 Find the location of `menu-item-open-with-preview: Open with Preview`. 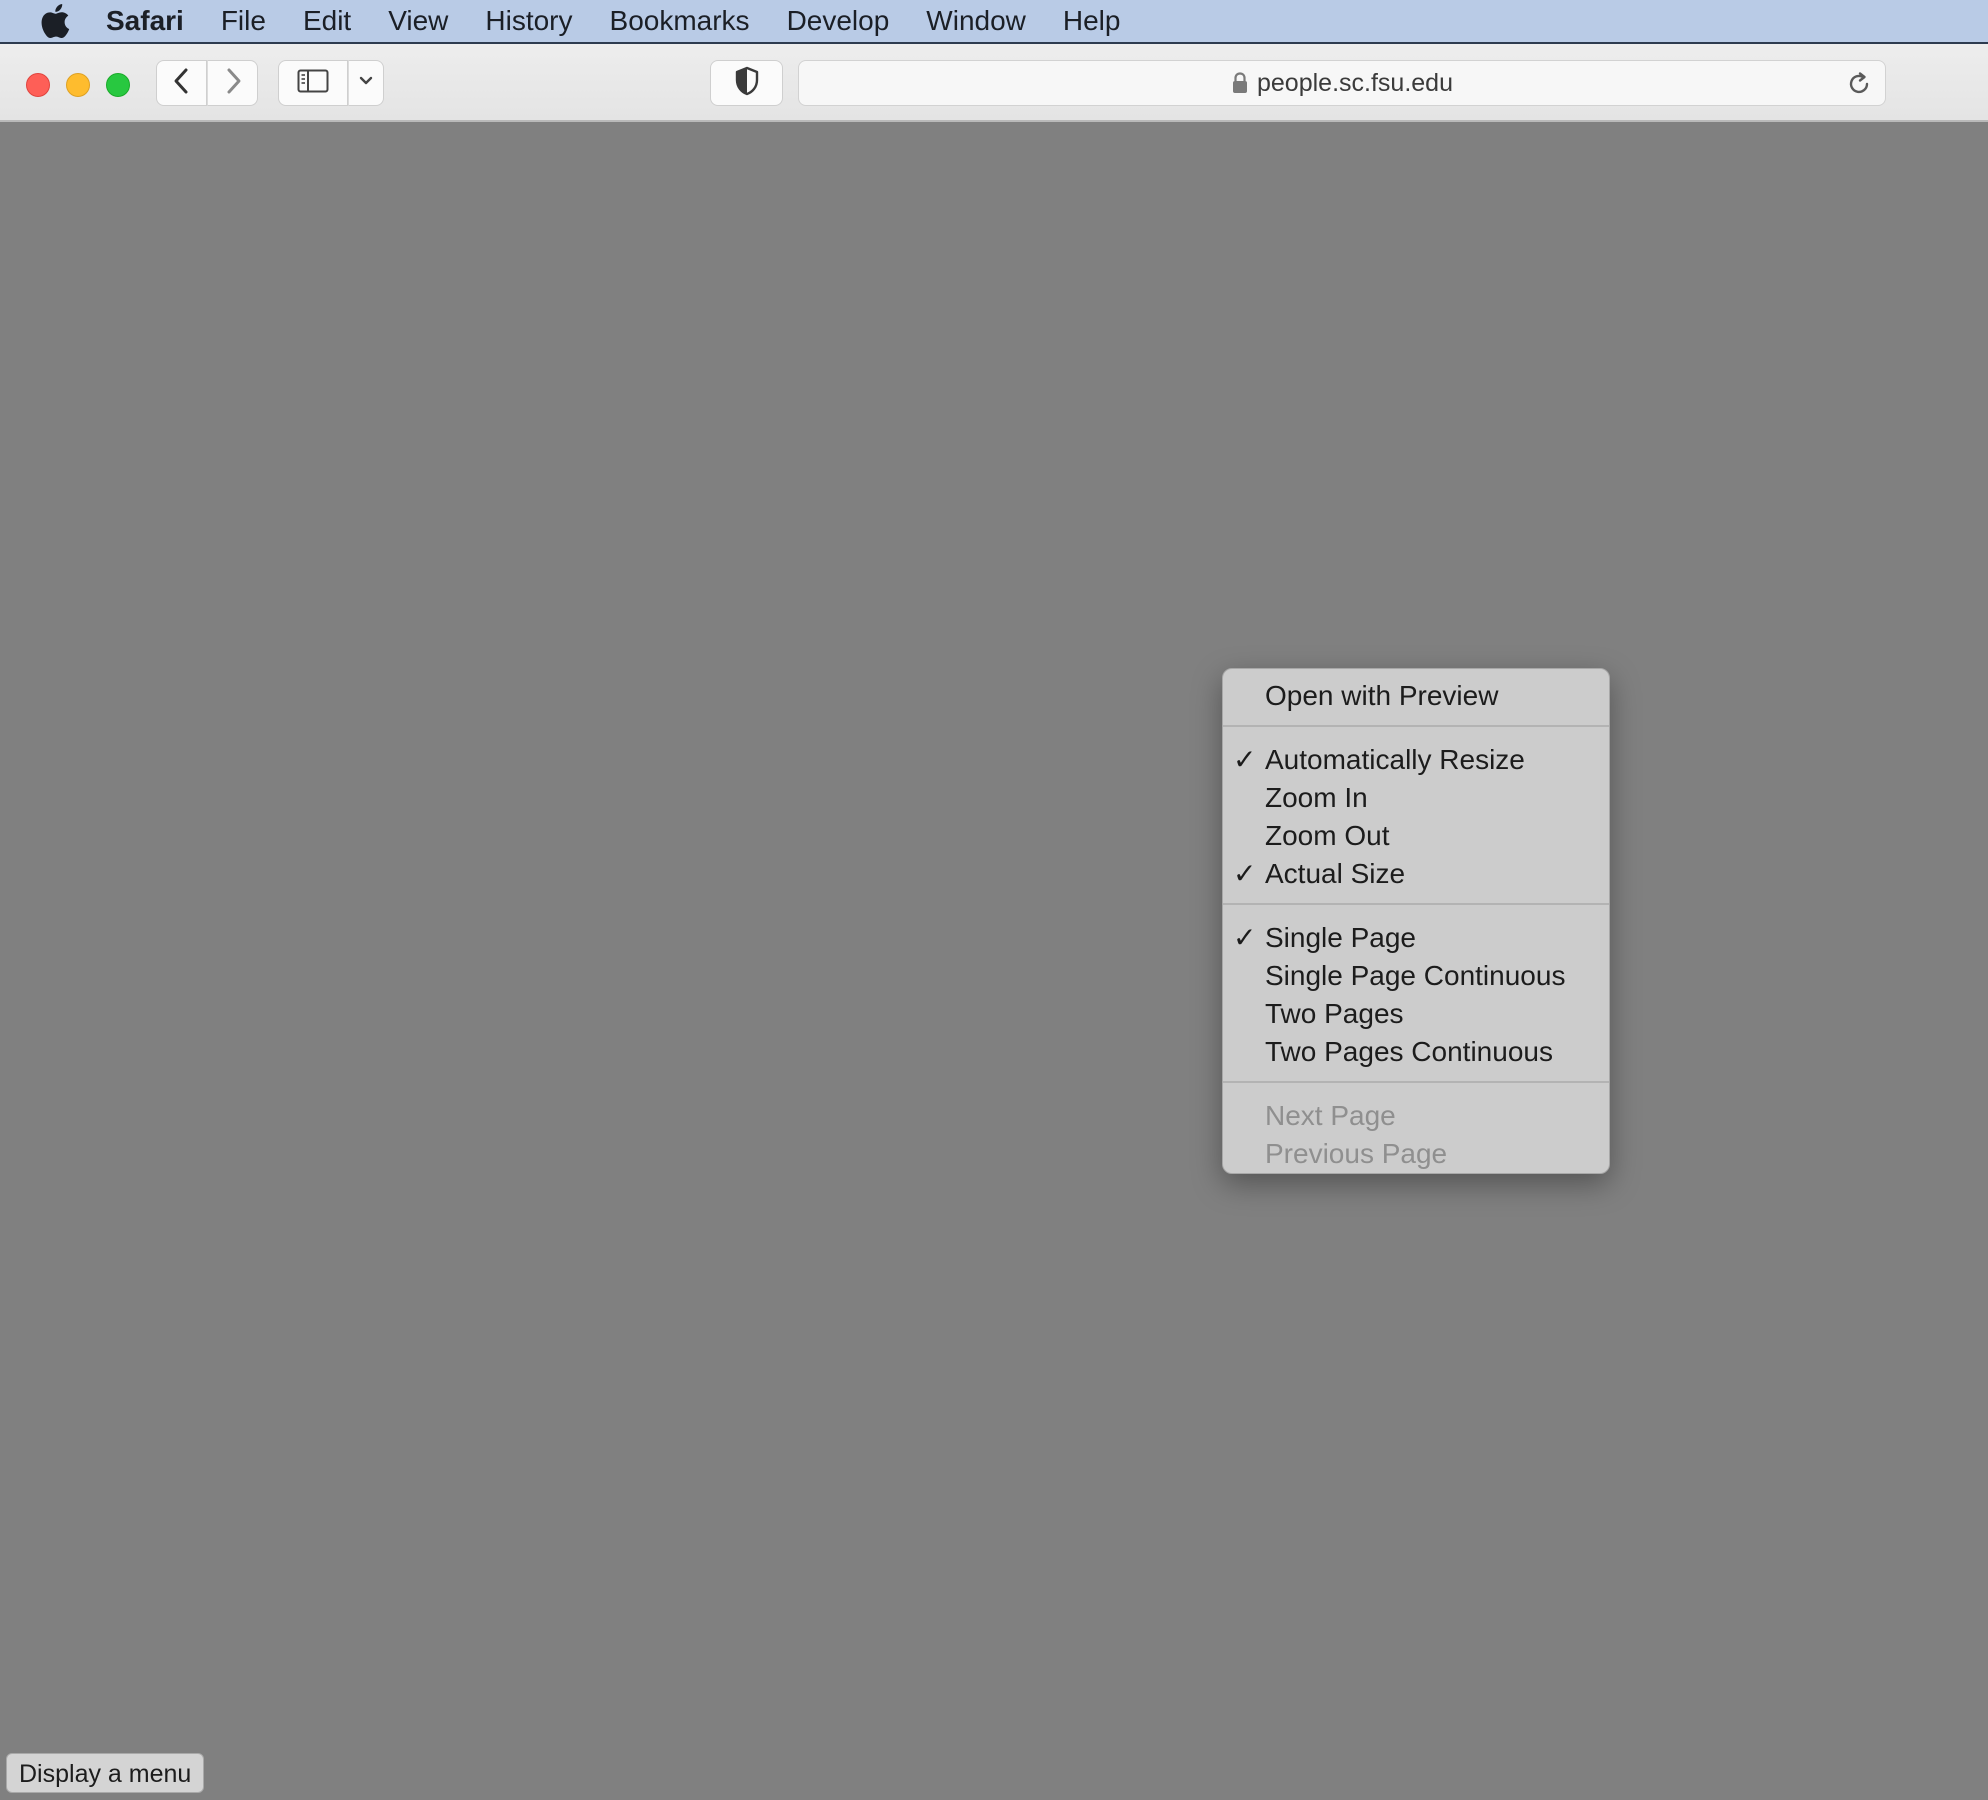

menu-item-open-with-preview: Open with Preview is located at coordinates (1416, 696).